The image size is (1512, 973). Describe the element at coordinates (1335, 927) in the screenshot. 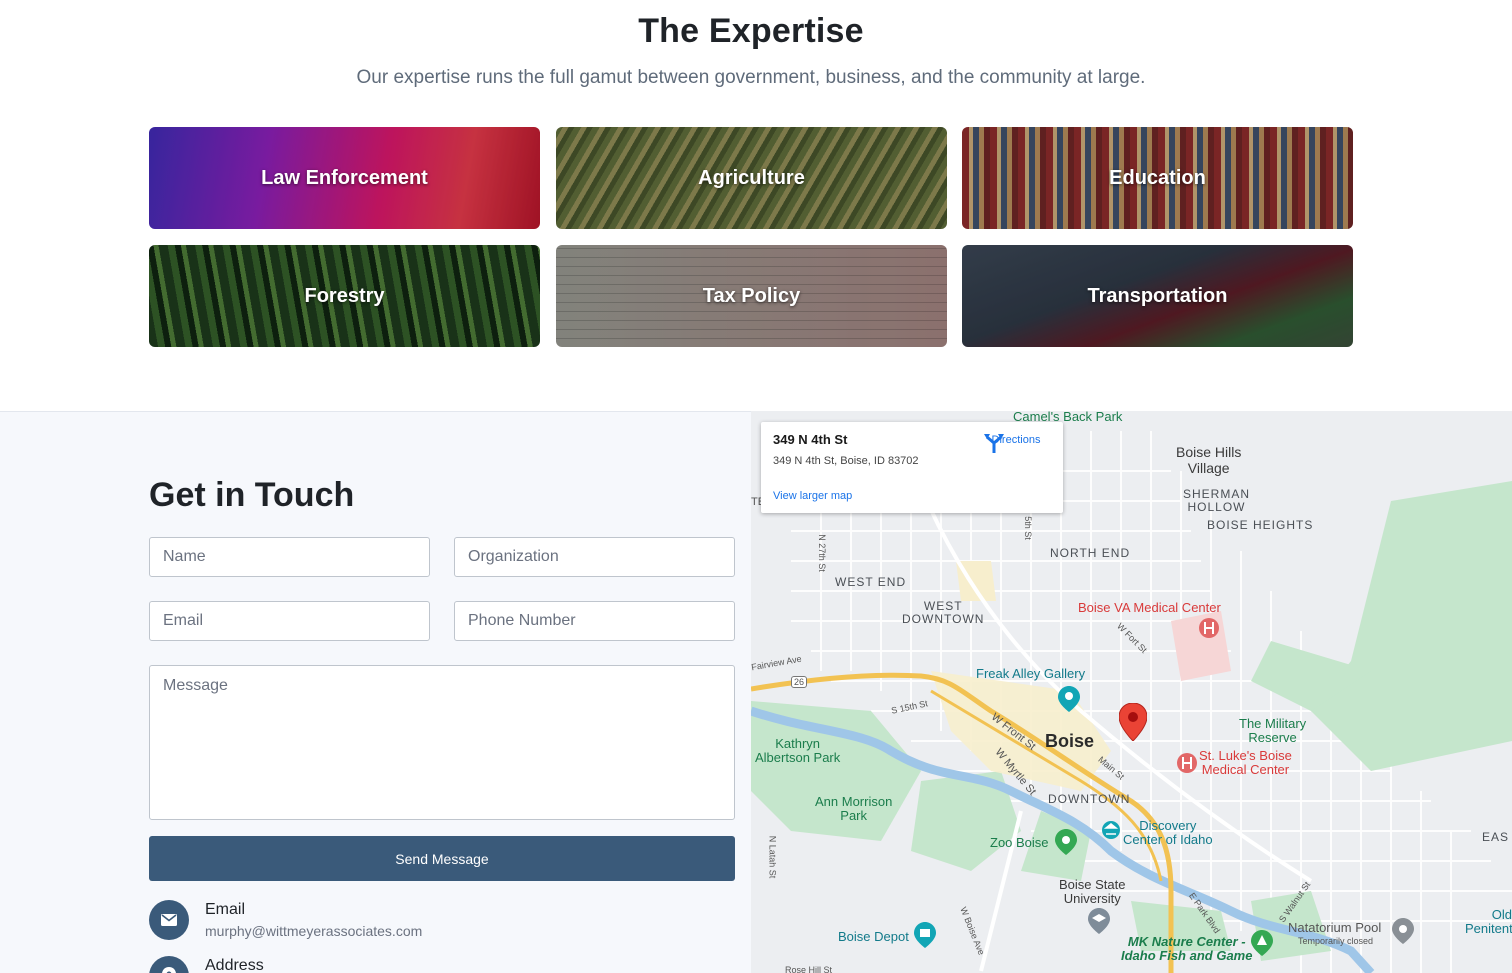

I see `map-label-natatorium: Natatorium Pool` at that location.